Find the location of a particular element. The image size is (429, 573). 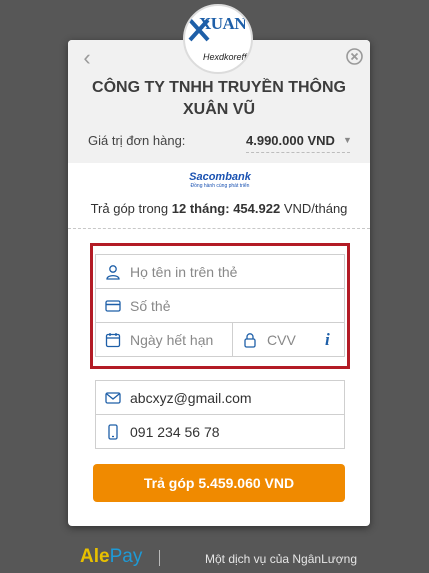

section-divider is located at coordinates (219, 228).